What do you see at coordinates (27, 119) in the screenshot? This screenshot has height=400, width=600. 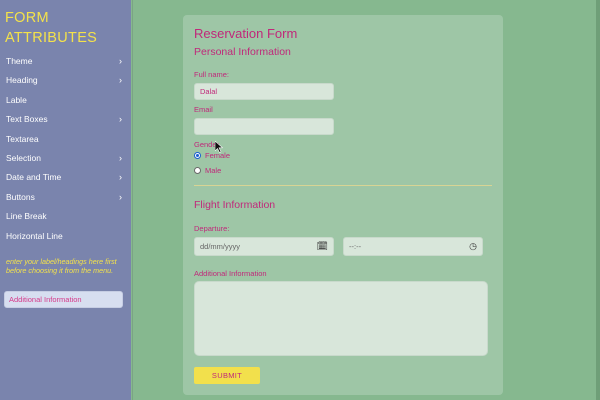 I see `sidebar-item-label: Text Boxes` at bounding box center [27, 119].